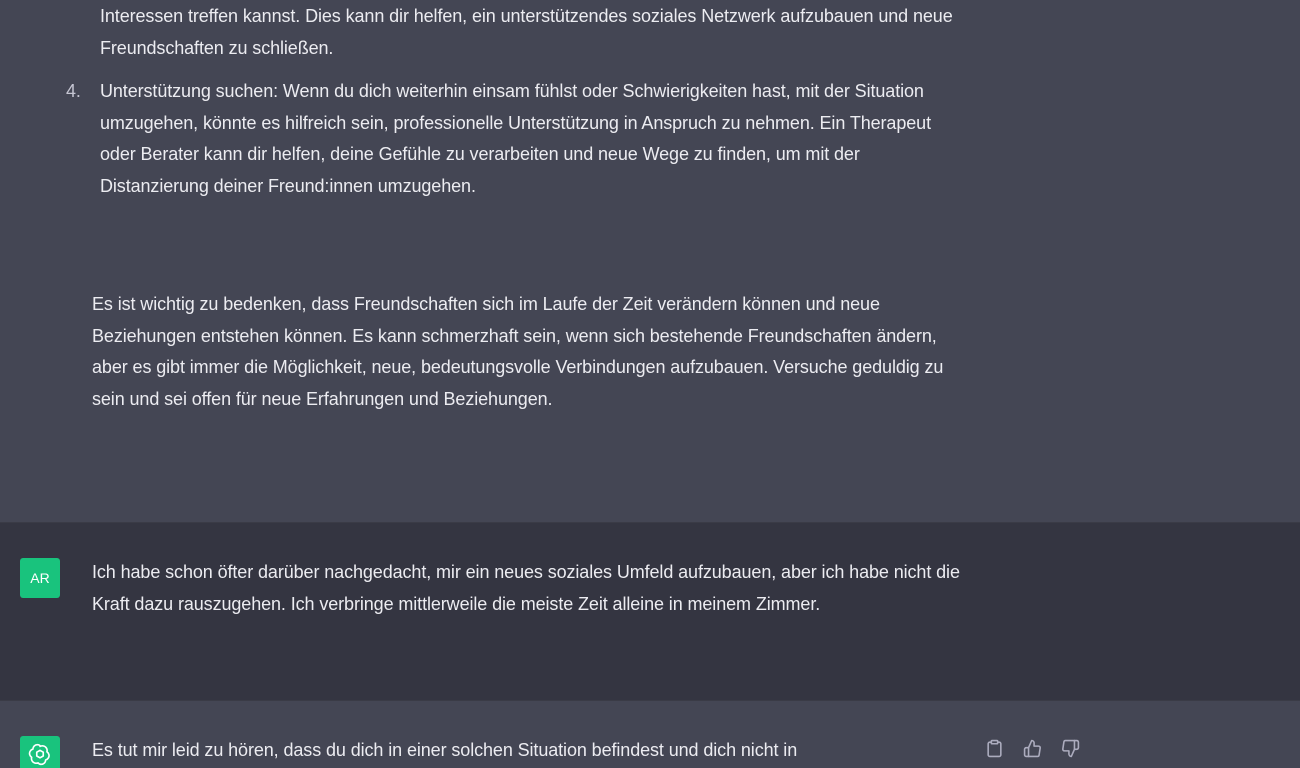  I want to click on thumbs-down-icon, so click(1070, 748).